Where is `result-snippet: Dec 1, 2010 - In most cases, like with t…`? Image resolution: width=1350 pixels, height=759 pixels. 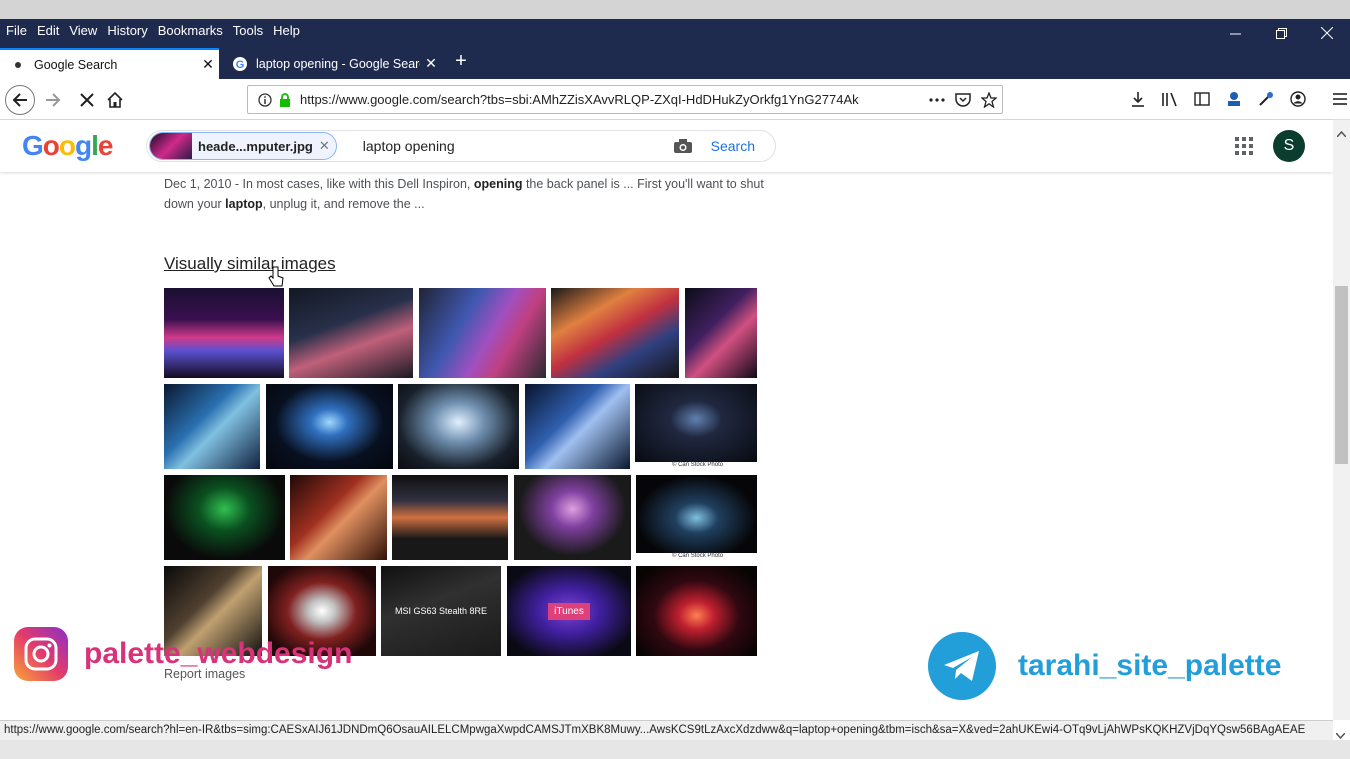
result-snippet: Dec 1, 2010 - In most cases, like with t… is located at coordinates (464, 194).